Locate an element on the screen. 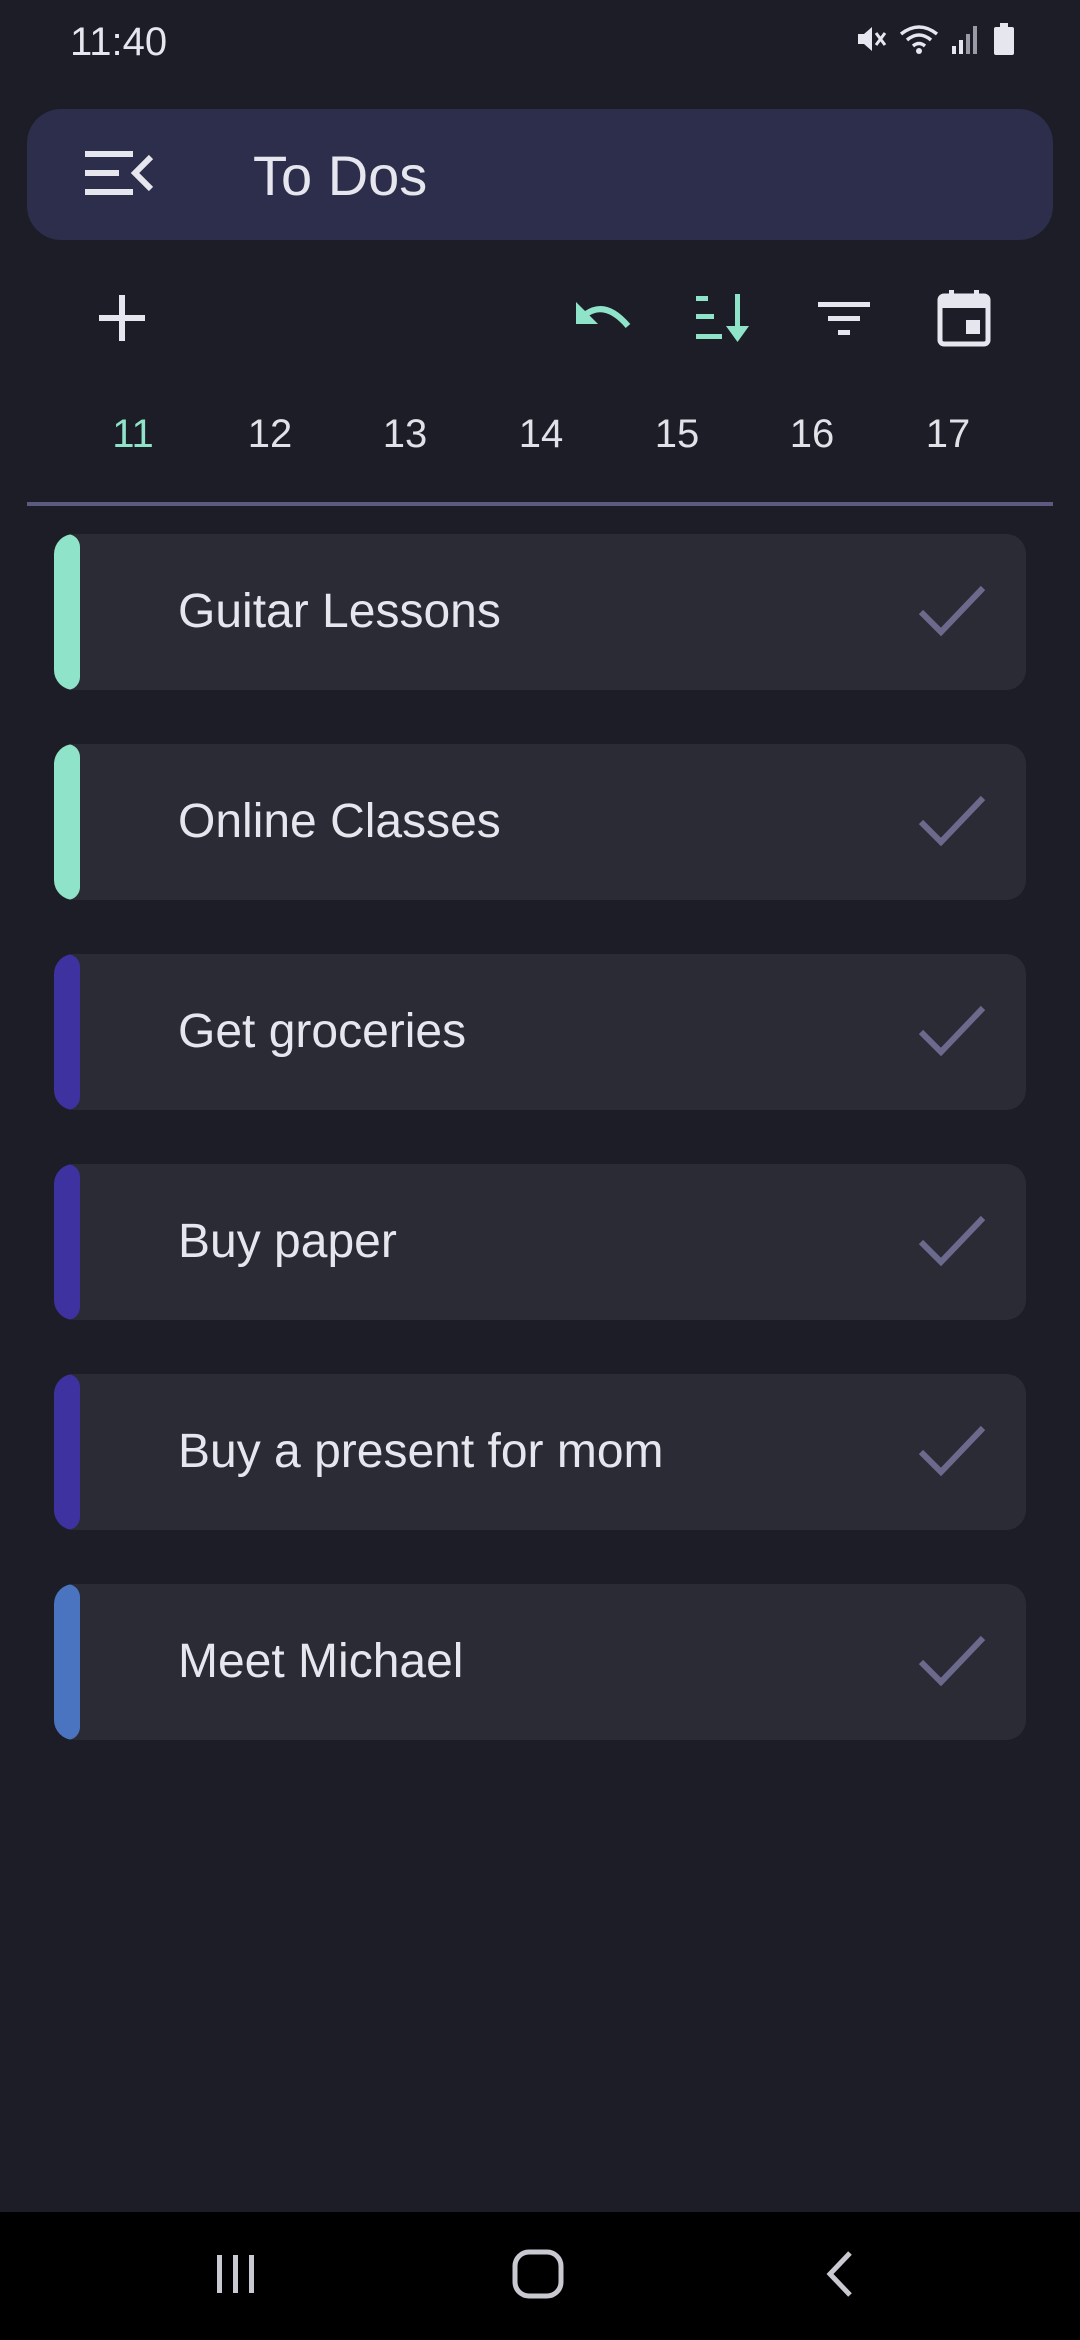 This screenshot has height=2340, width=1080. status-icons is located at coordinates (935, 39).